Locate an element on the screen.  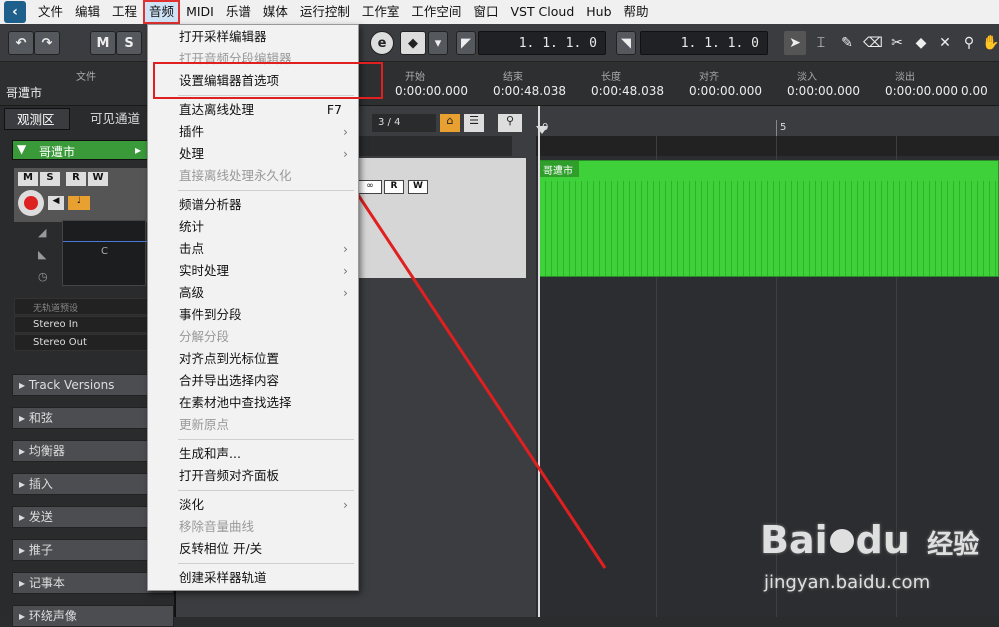
cubase-logo-icon: ‹ is located at coordinates (15, 12).